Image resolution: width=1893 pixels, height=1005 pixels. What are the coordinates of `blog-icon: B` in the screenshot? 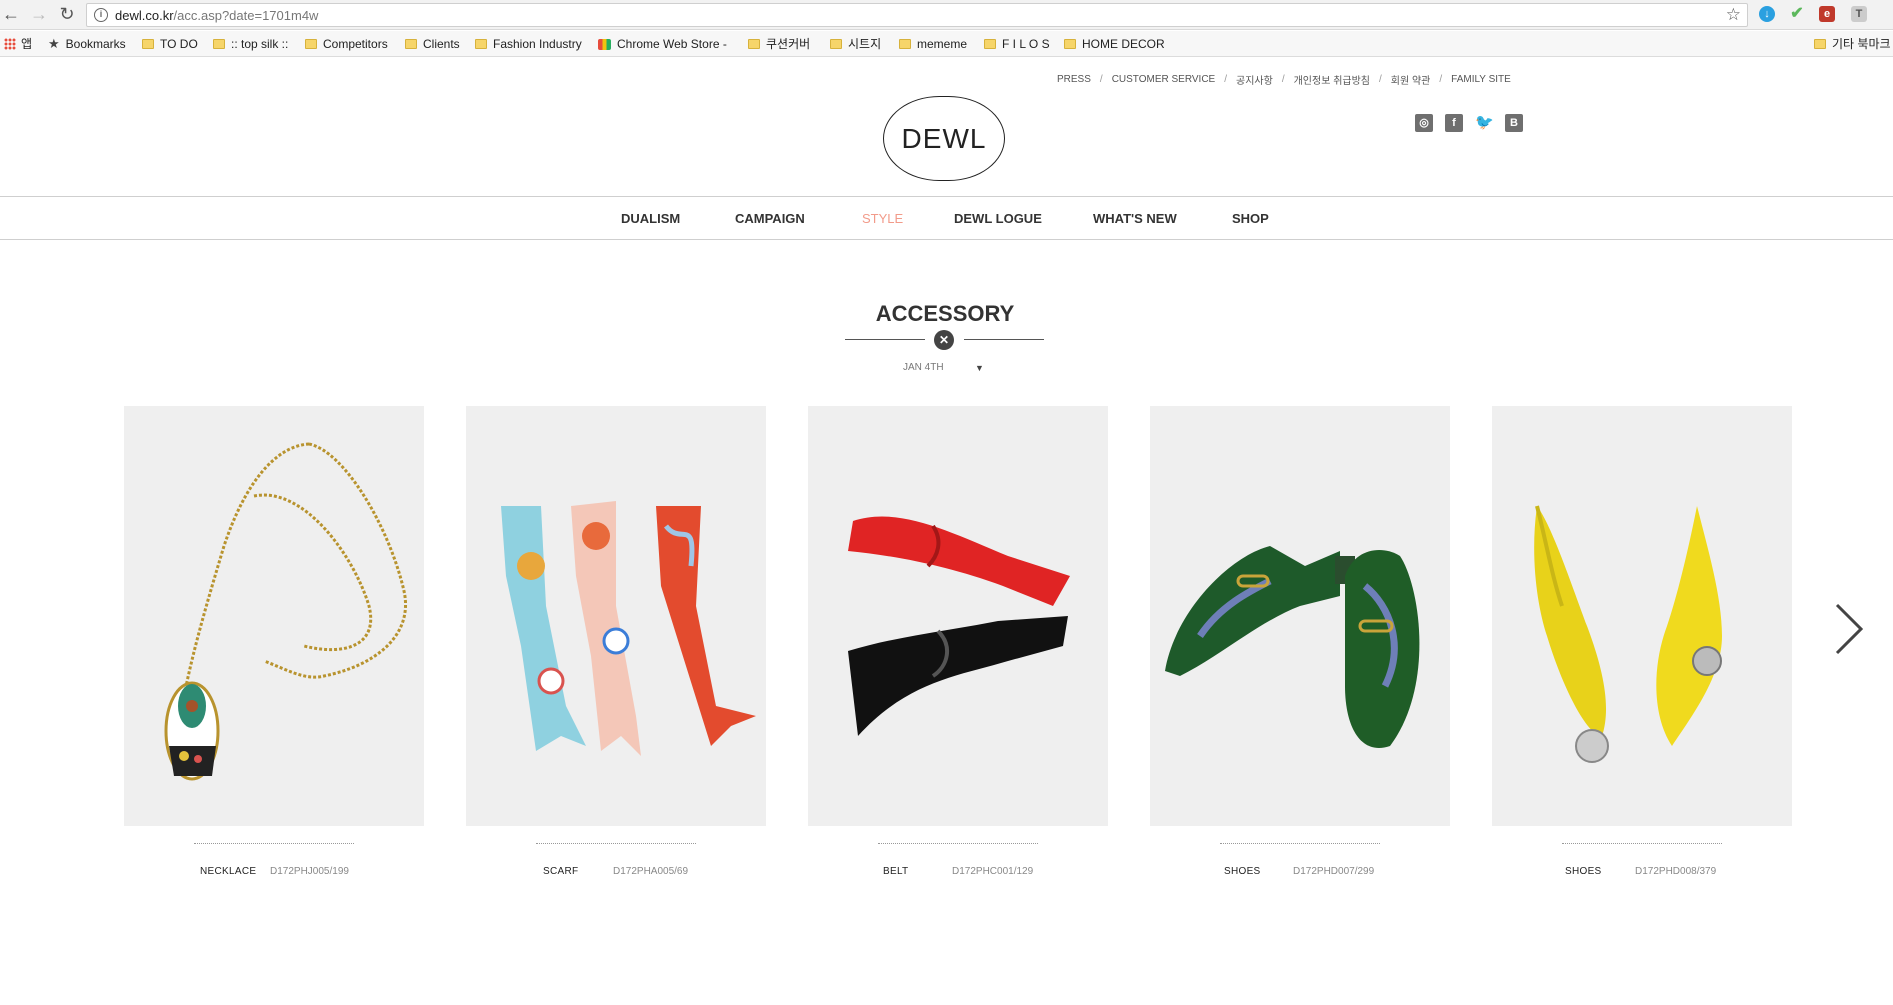 It's located at (1514, 123).